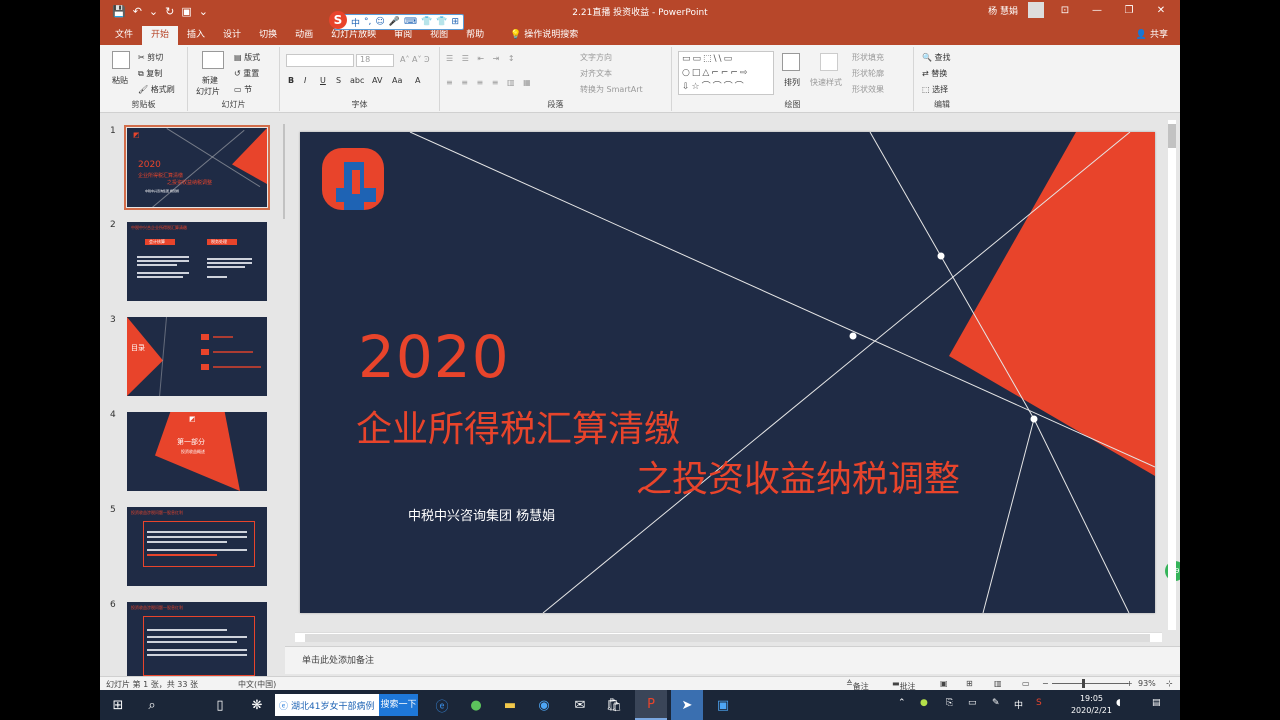 The width and height of the screenshot is (1280, 720). Describe the element at coordinates (969, 683) in the screenshot. I see `slide-sorter-icon: ⊞` at that location.